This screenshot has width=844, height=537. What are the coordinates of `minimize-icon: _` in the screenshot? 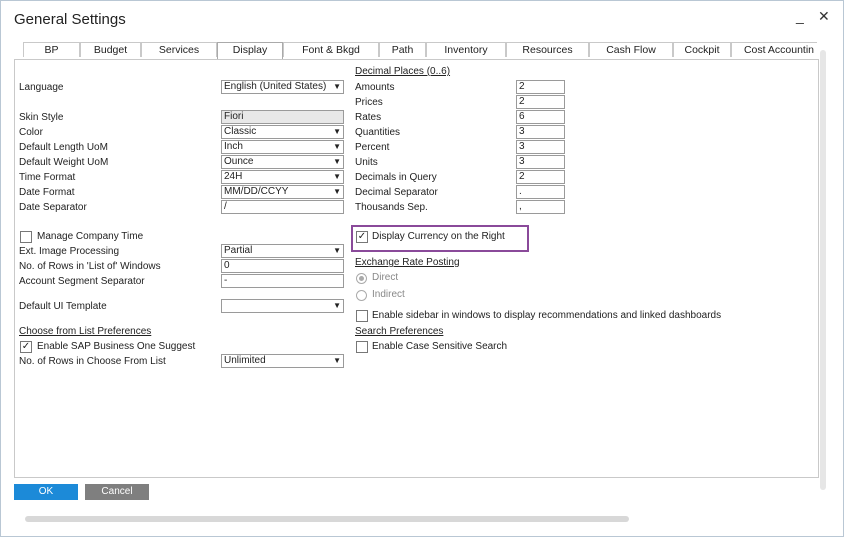 It's located at (800, 16).